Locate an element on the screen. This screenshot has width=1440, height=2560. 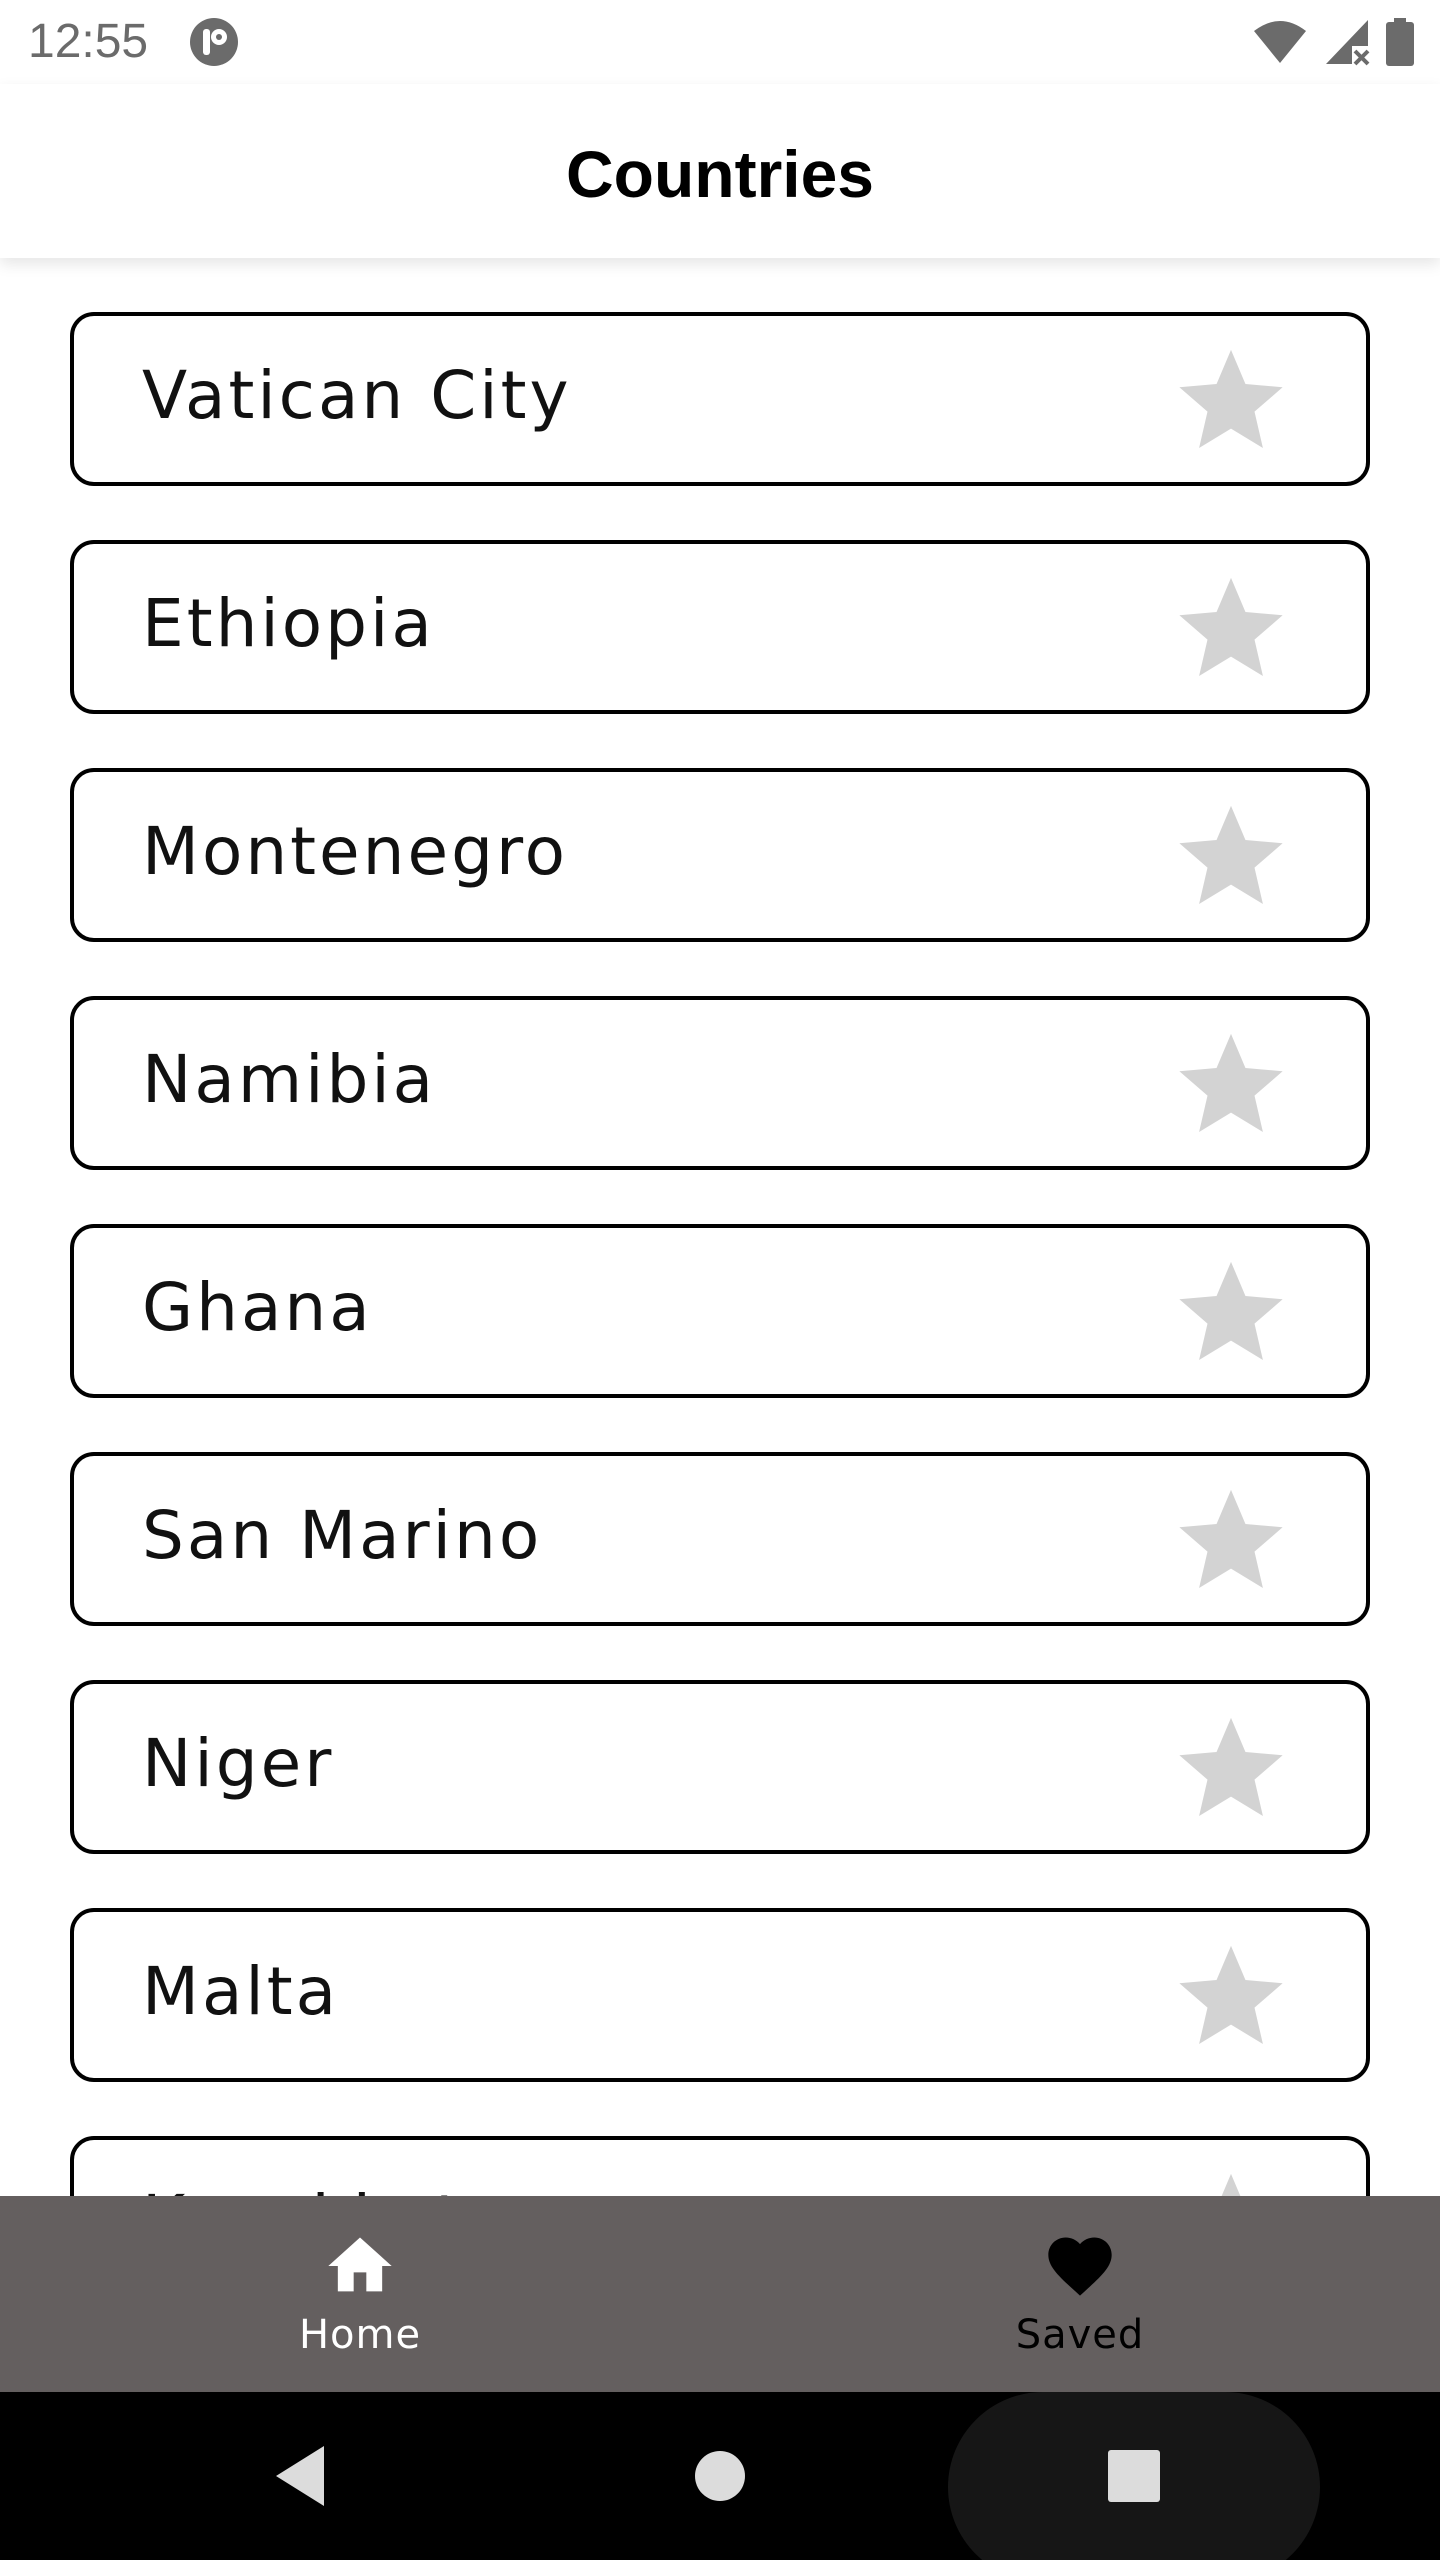
country-name: San Marino is located at coordinates (342, 1535).